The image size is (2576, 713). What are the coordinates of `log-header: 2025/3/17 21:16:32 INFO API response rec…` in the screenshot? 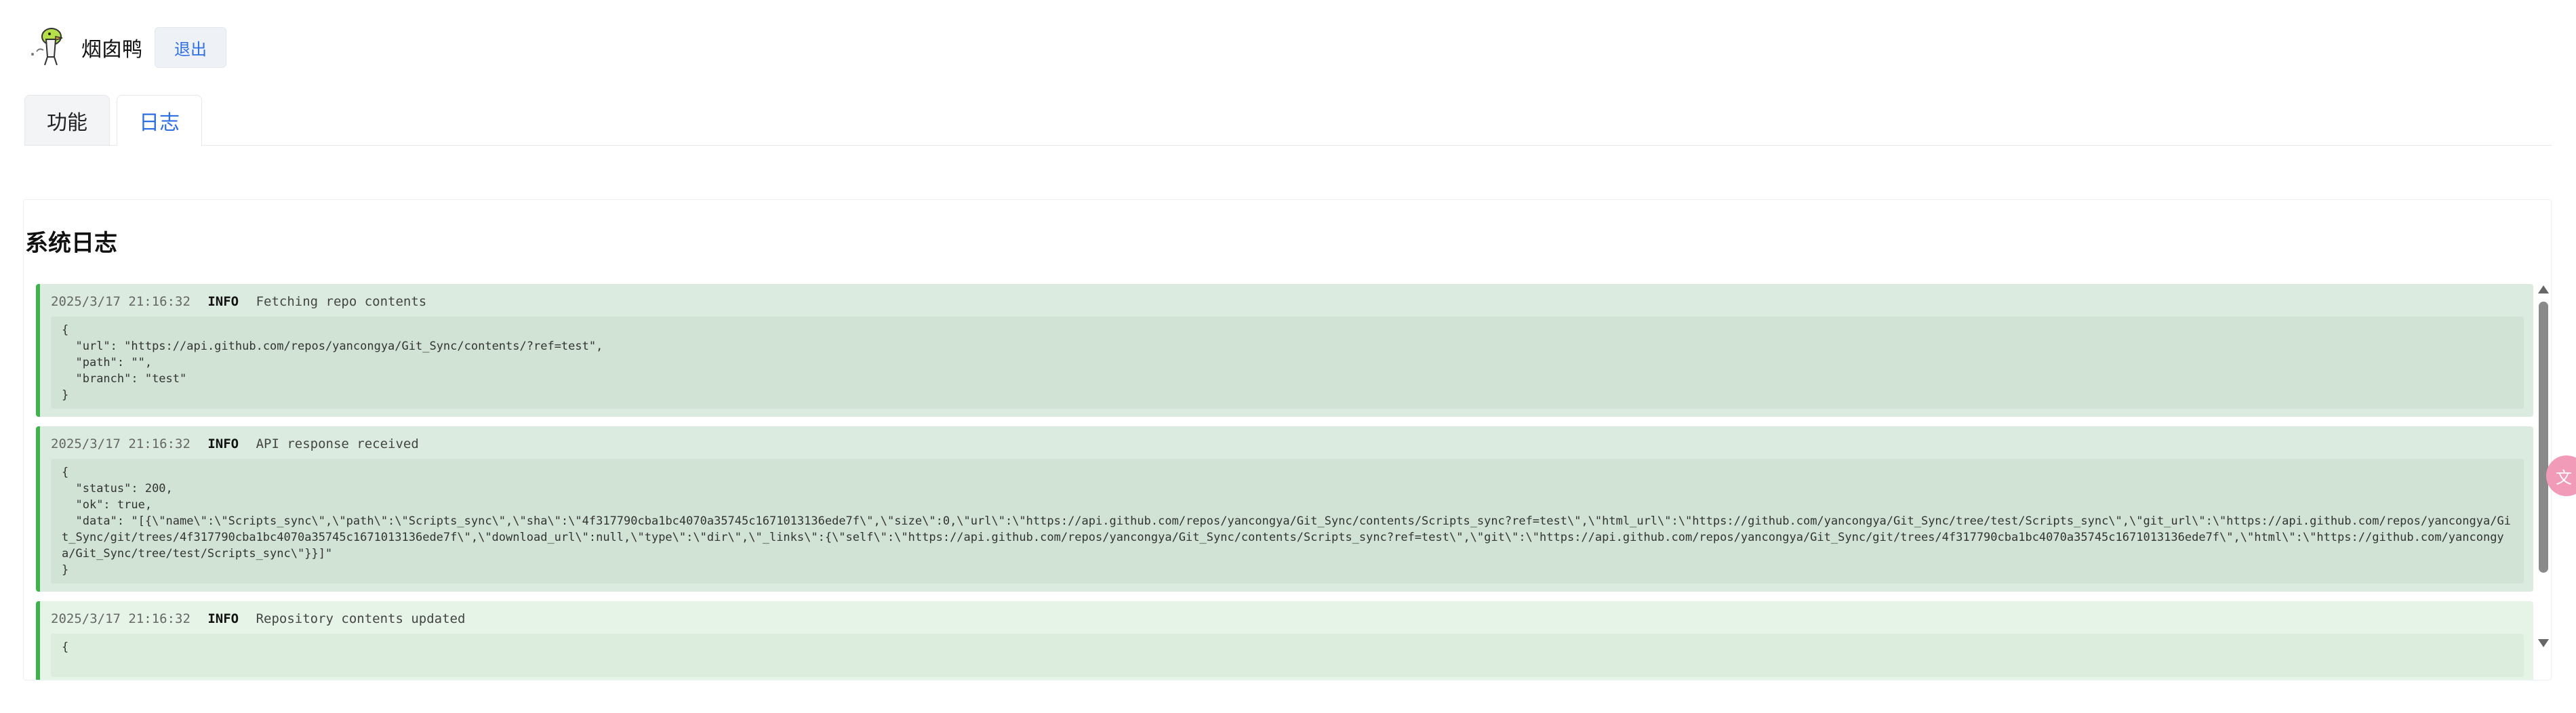 It's located at (1287, 444).